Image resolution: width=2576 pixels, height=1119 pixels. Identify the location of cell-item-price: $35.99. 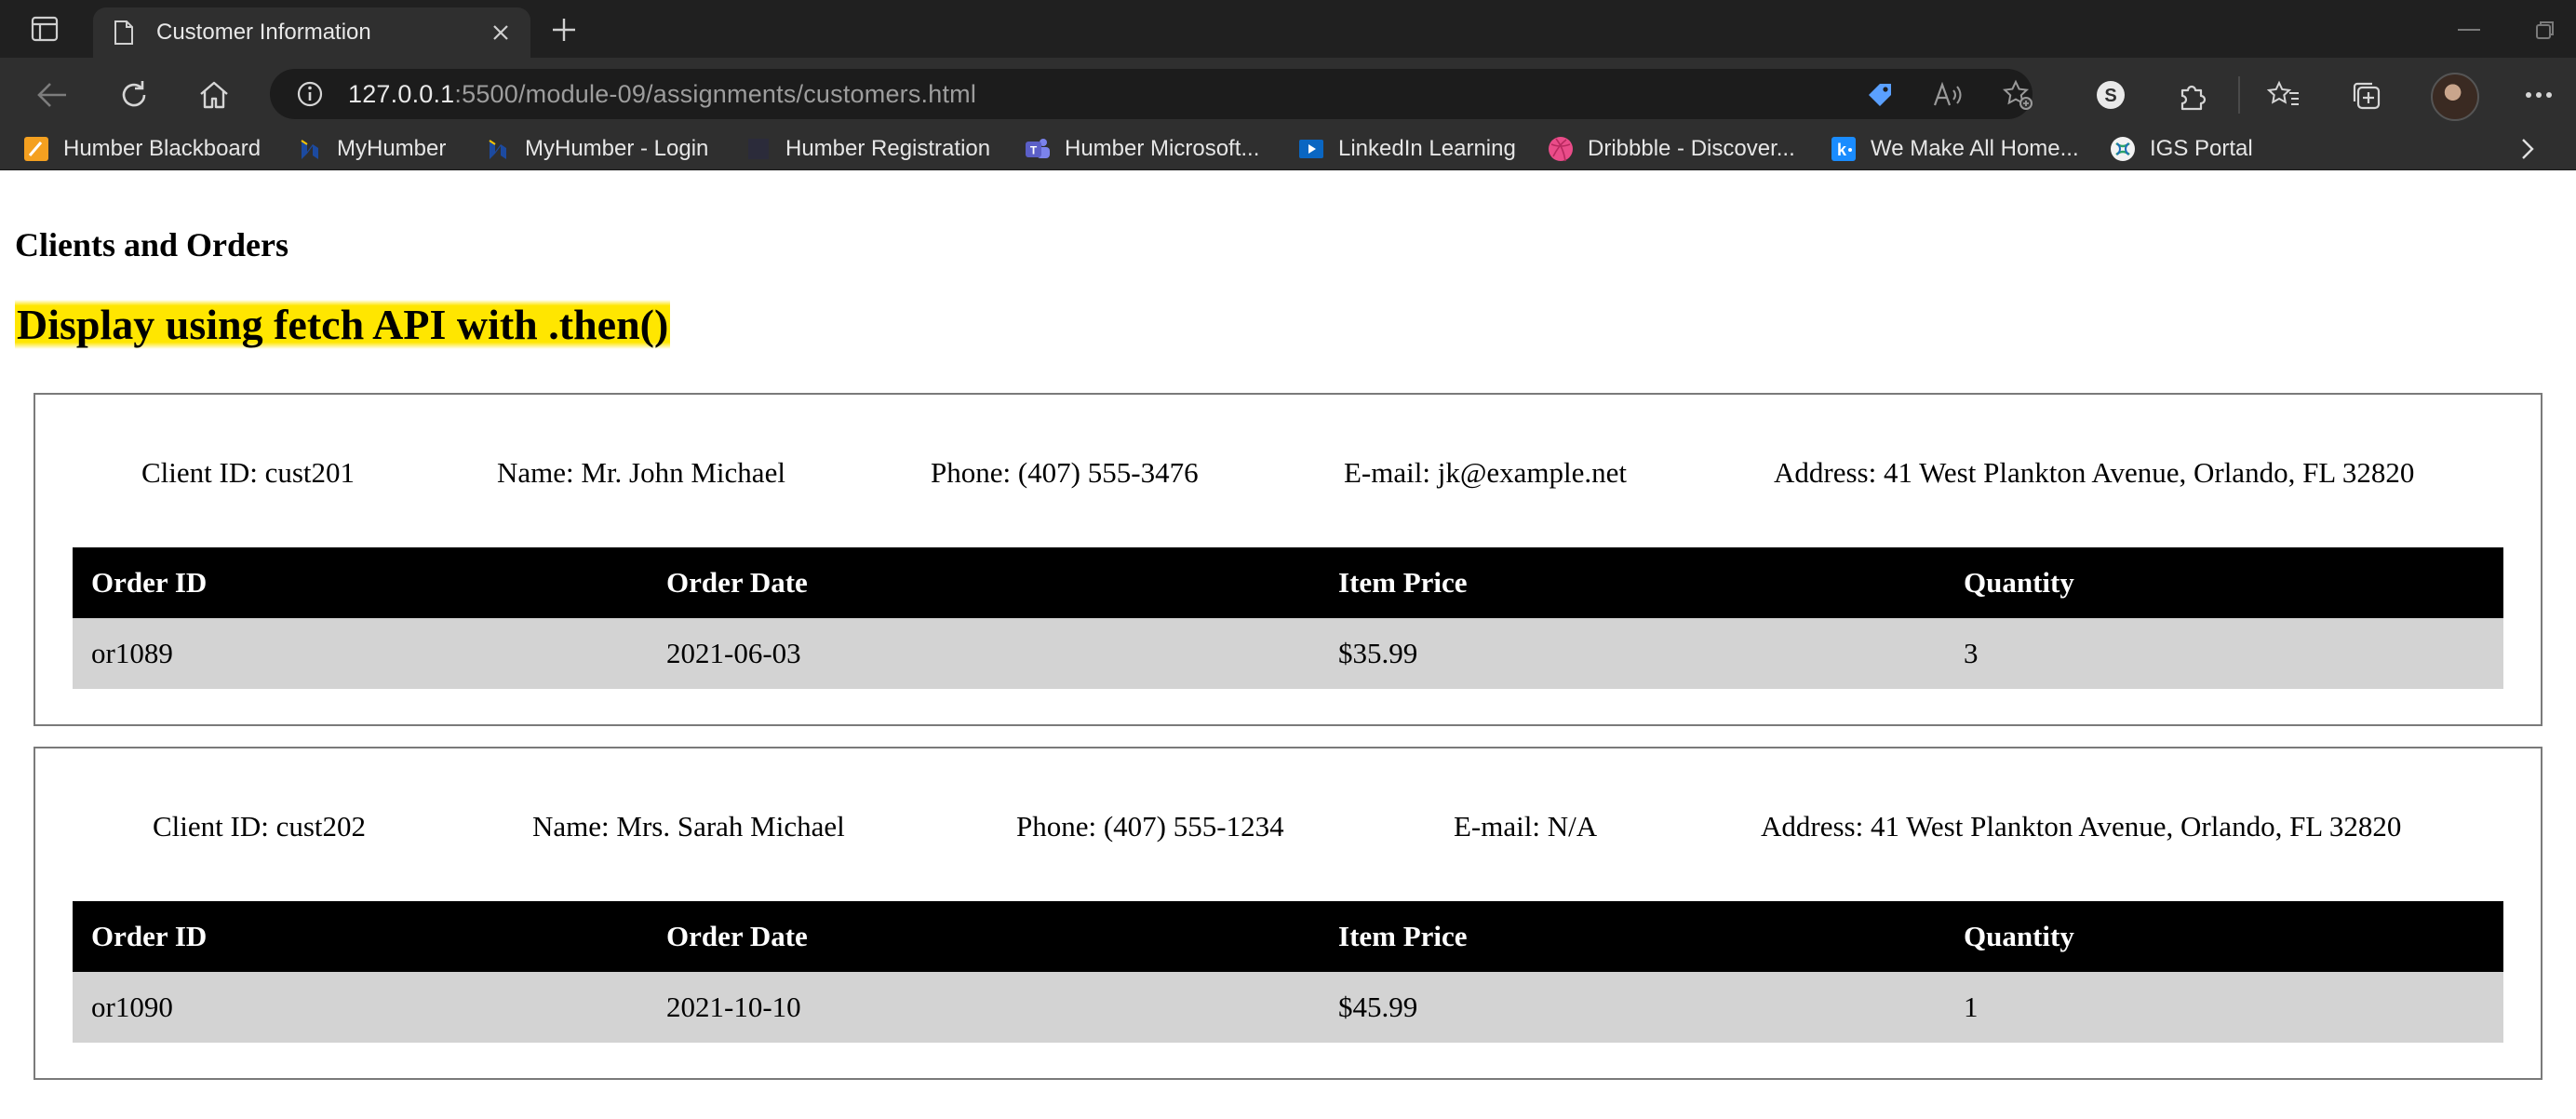
(1632, 653).